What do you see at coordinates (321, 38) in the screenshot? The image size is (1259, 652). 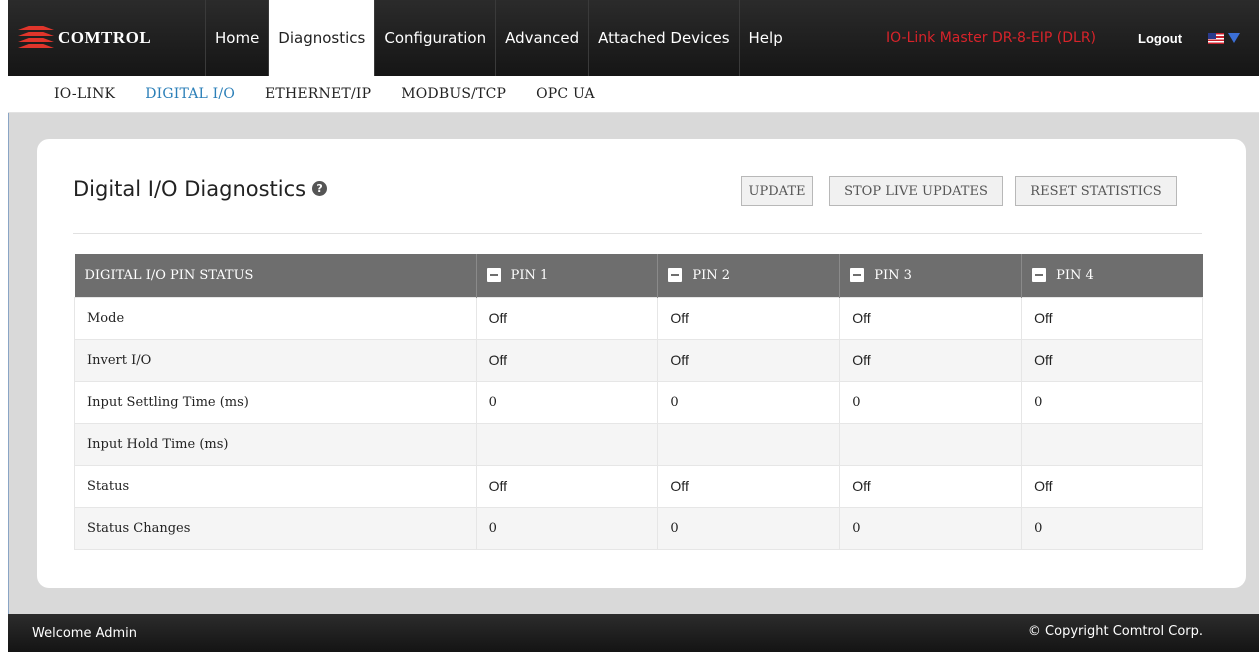 I see `nav-diagnostics: Diagnostics` at bounding box center [321, 38].